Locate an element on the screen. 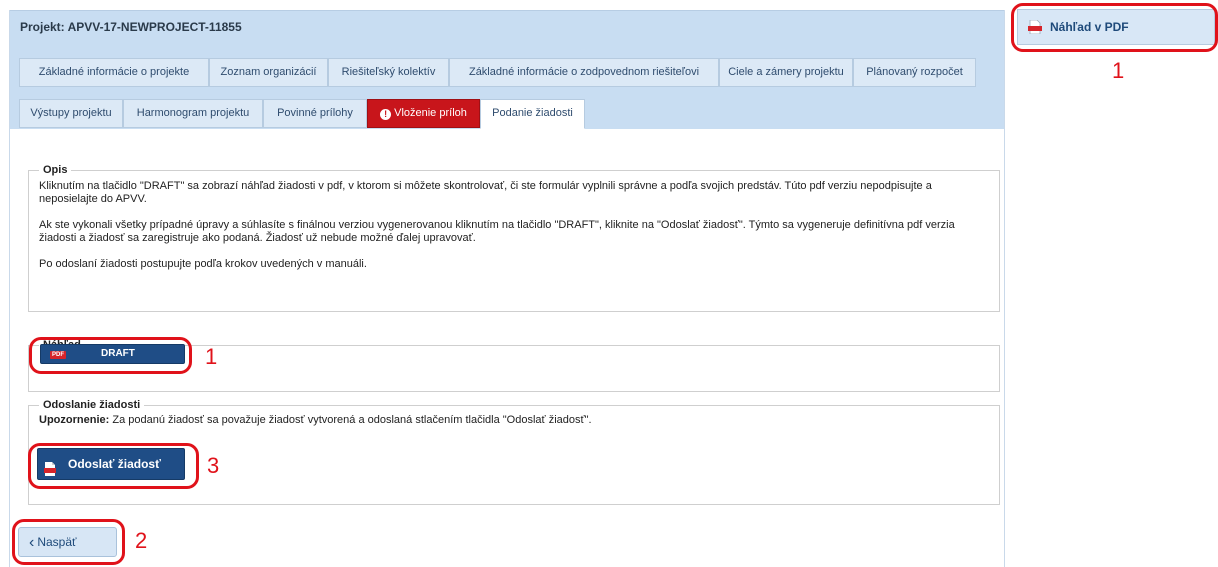 The width and height of the screenshot is (1218, 567). alert-icon: ! is located at coordinates (386, 114).